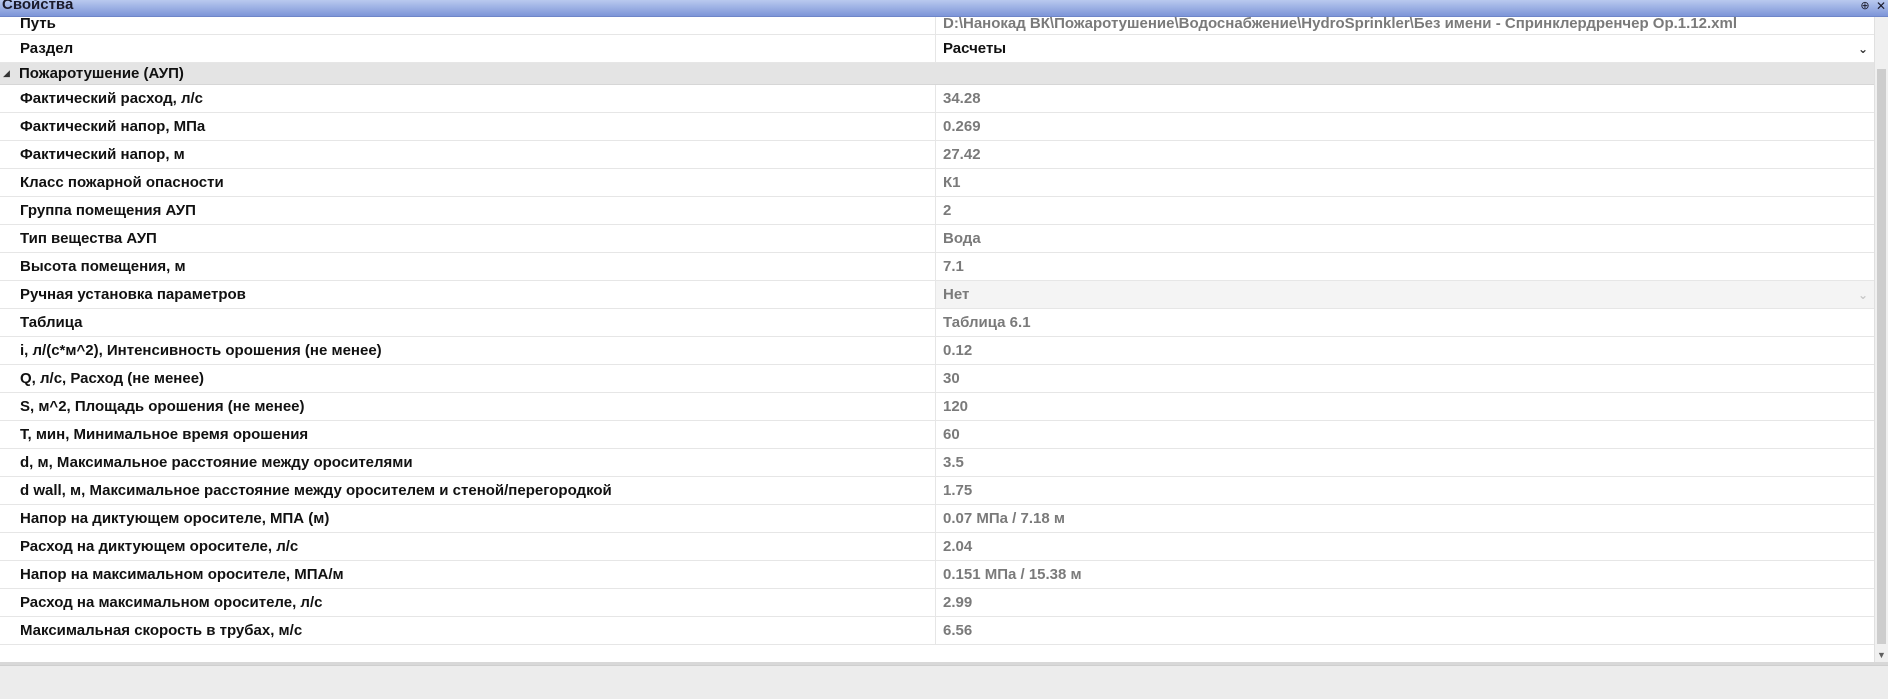 Image resolution: width=1888 pixels, height=699 pixels. I want to click on property-name: Таблица, so click(468, 322).